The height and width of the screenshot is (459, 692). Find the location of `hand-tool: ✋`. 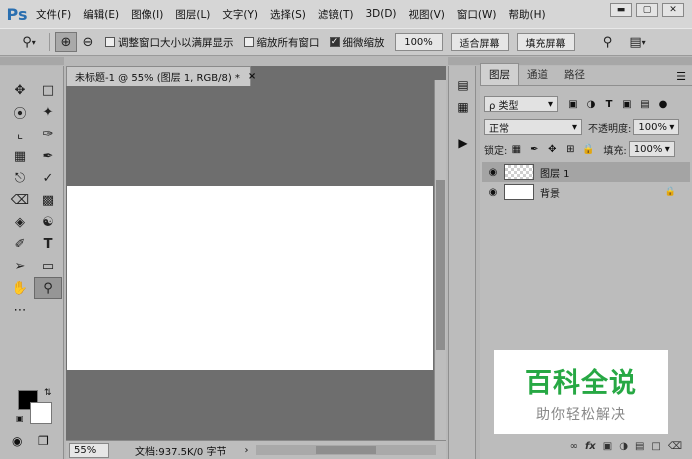

hand-tool: ✋ is located at coordinates (20, 288).